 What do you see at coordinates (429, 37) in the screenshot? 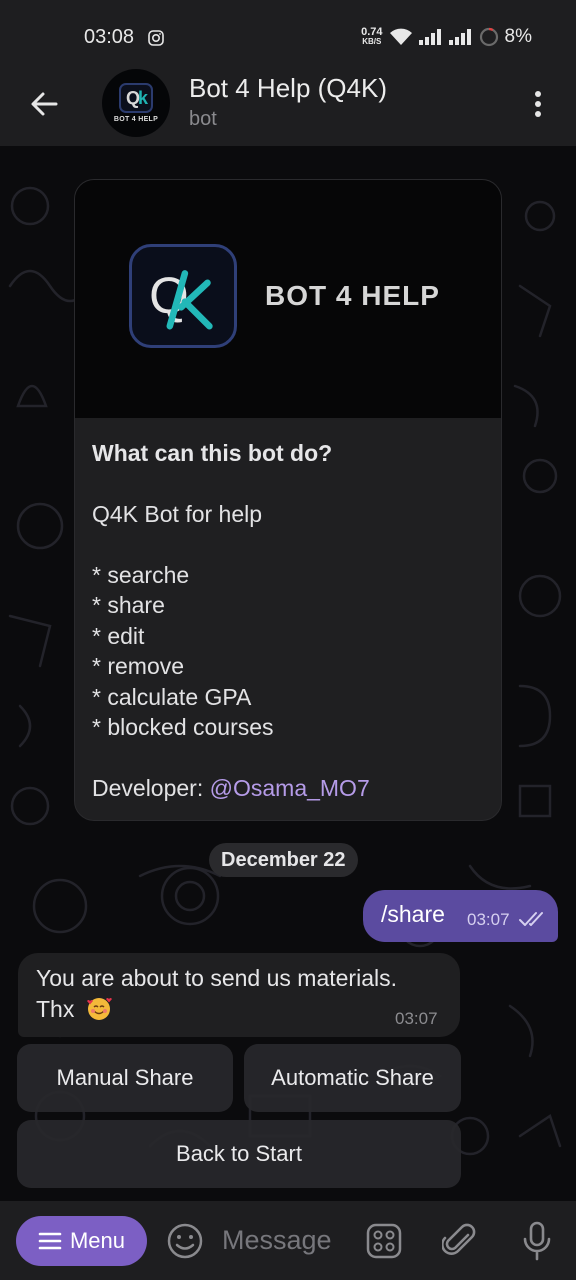
I see `signal-1-icon` at bounding box center [429, 37].